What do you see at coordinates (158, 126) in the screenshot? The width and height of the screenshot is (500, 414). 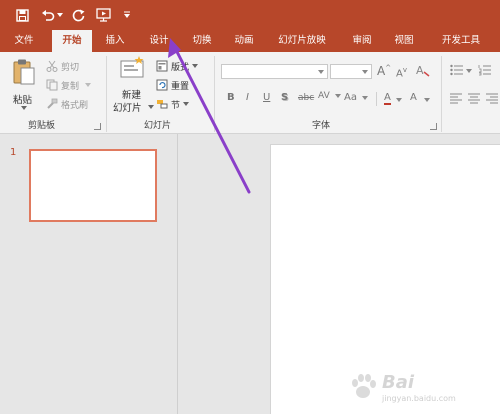 I see `slides-group-label: 幻灯片` at bounding box center [158, 126].